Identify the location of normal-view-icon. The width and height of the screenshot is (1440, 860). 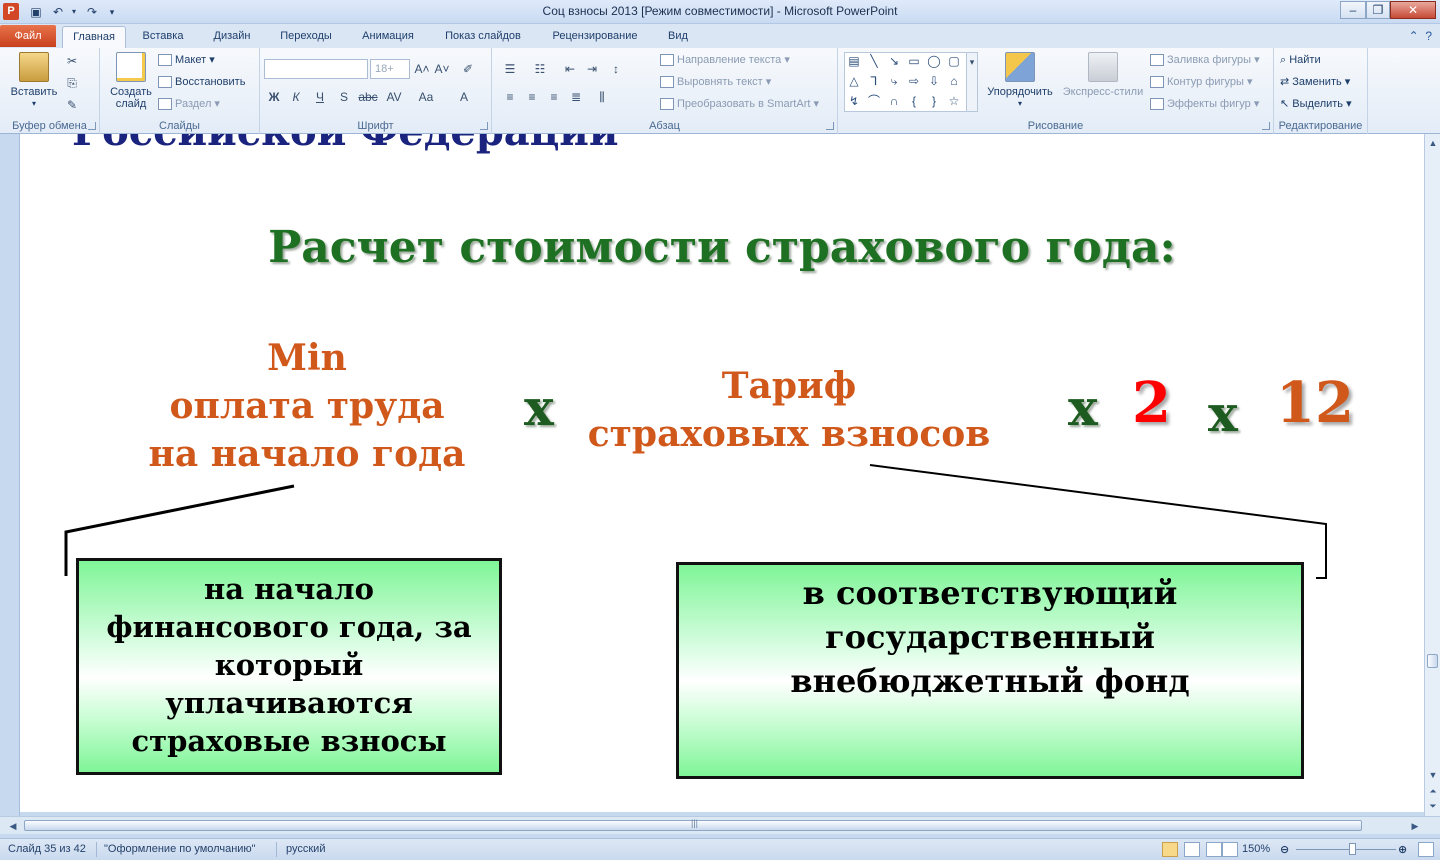
(1170, 849).